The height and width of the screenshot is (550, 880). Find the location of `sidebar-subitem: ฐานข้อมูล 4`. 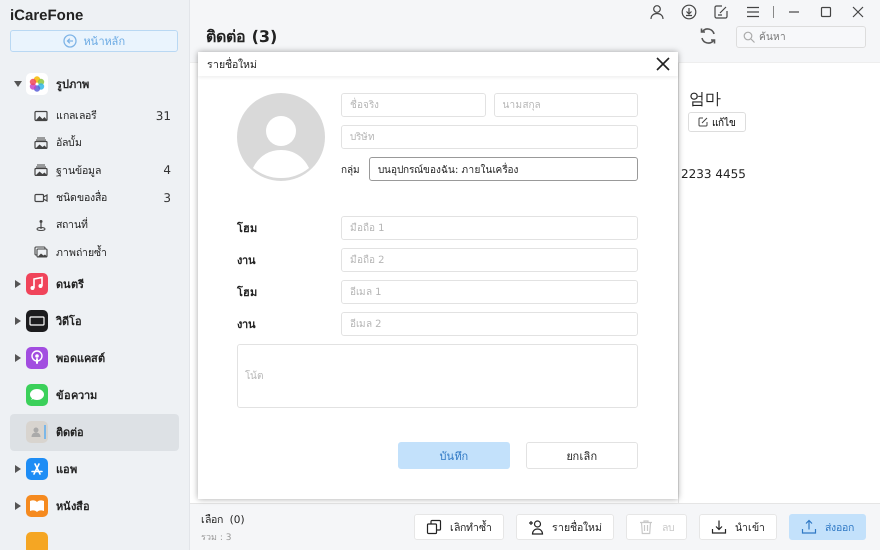

sidebar-subitem: ฐานข้อมูล 4 is located at coordinates (94, 170).